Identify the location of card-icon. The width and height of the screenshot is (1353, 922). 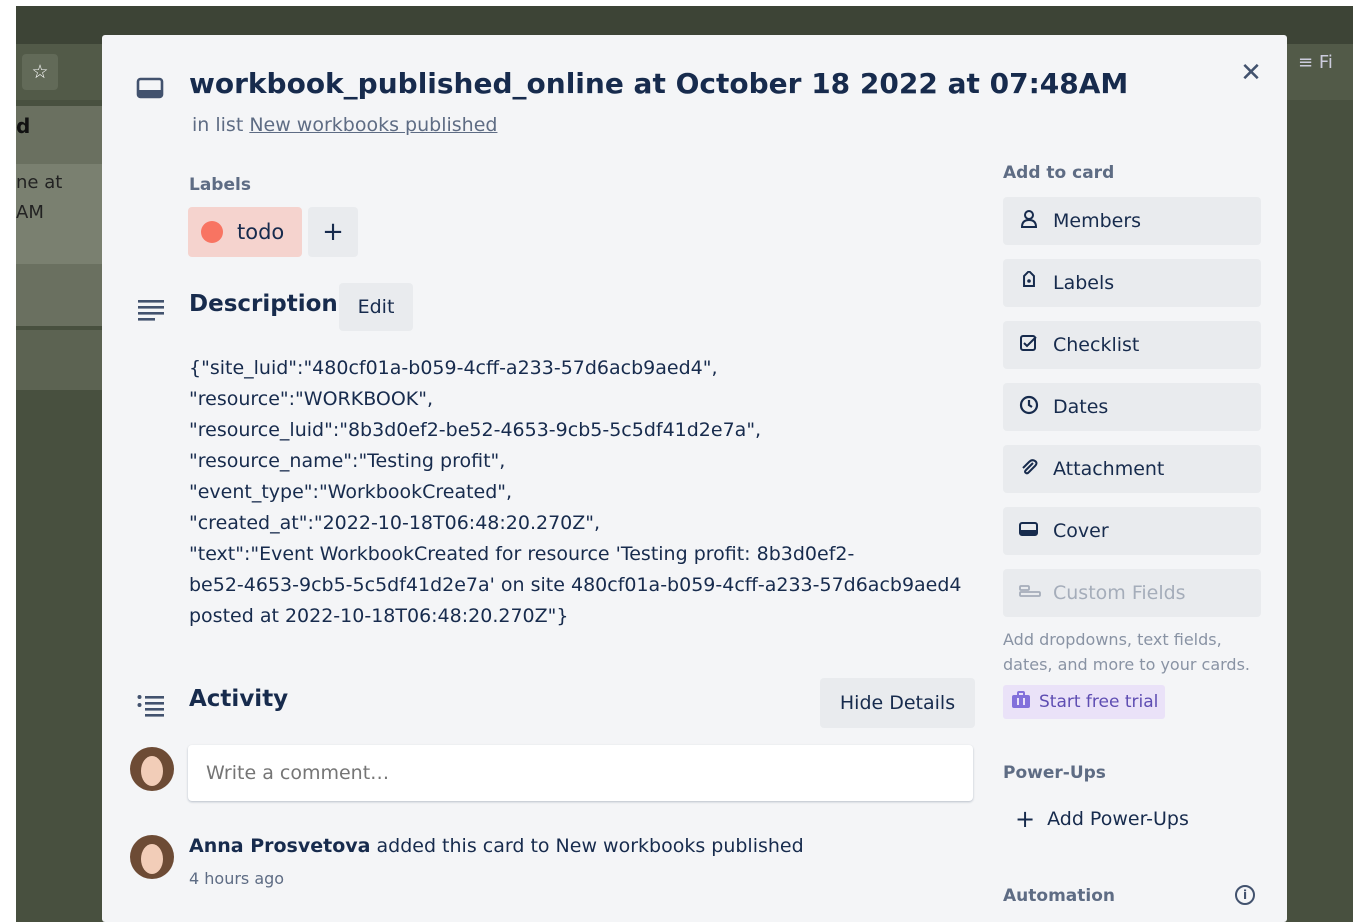
(150, 88).